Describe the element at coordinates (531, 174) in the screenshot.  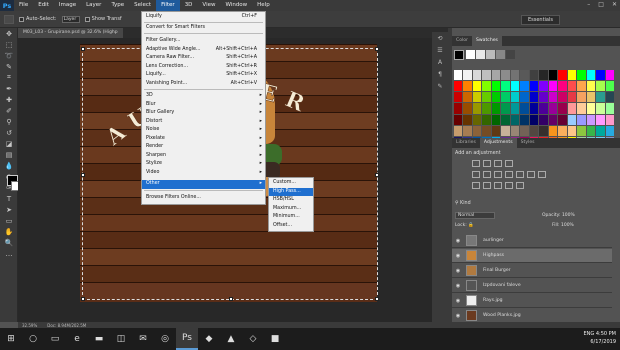
I see `channel-mixer-icon` at that location.